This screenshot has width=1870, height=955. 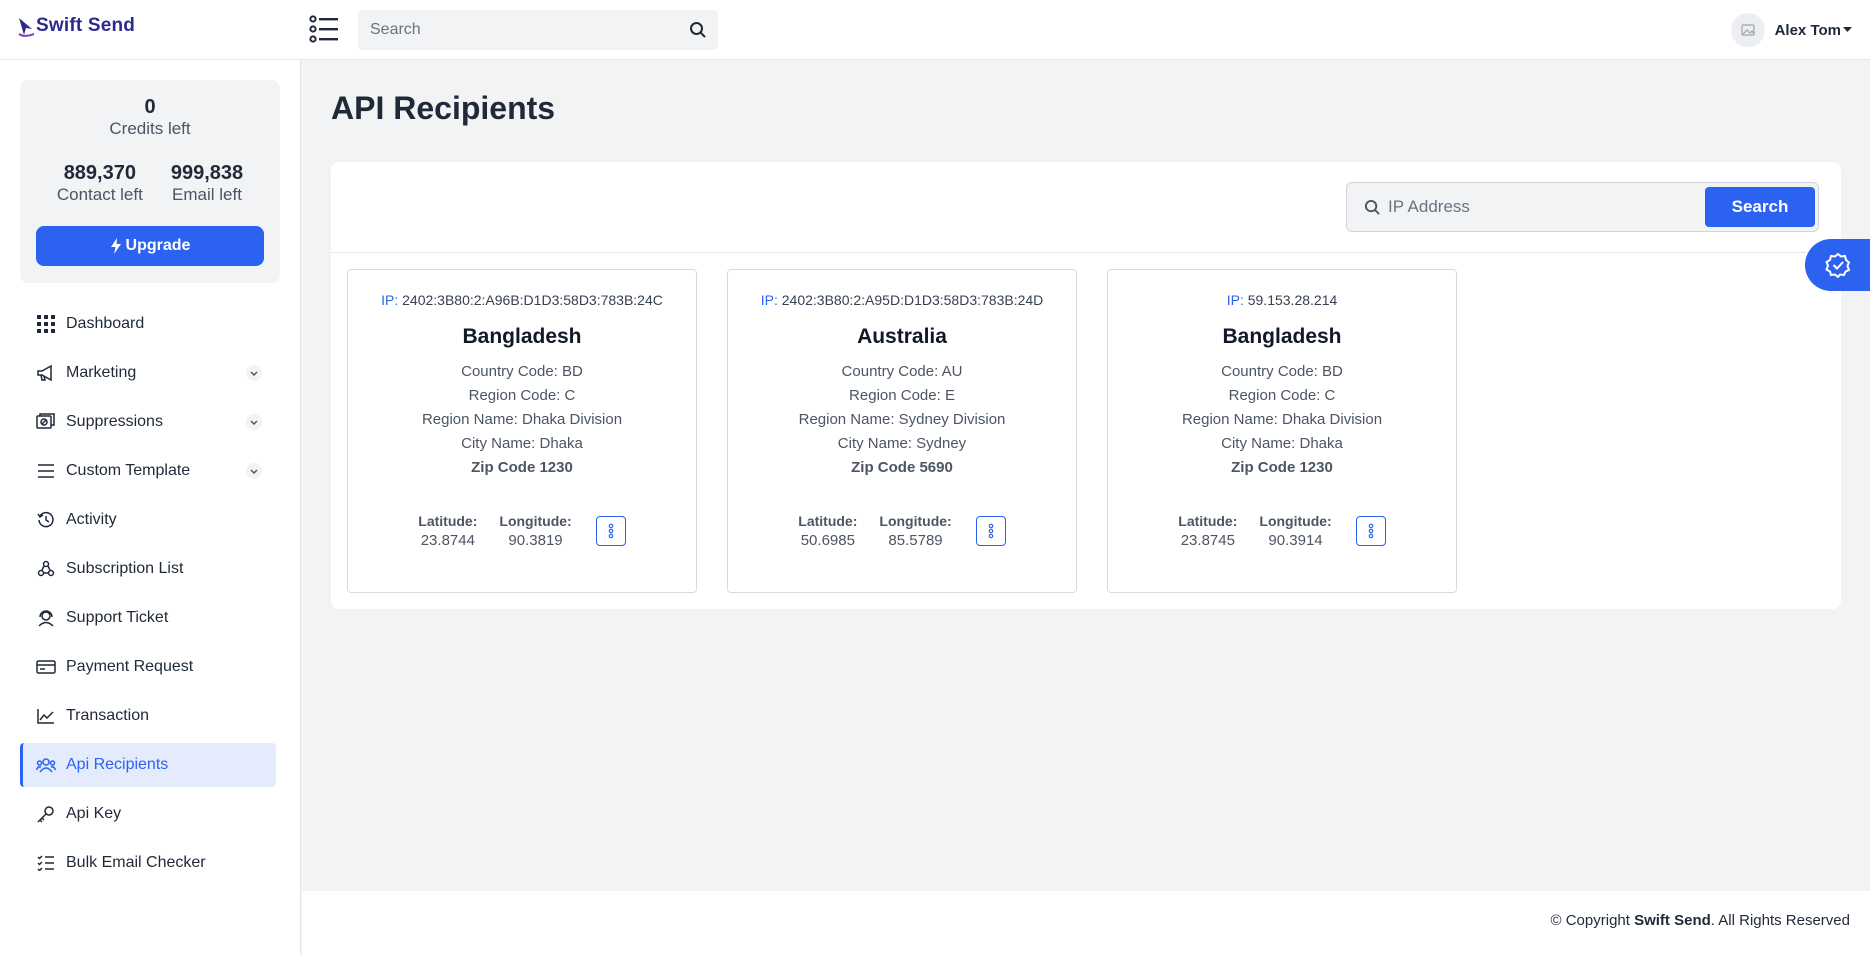 I want to click on sidebar-item-api-key: Api Key, so click(x=148, y=814).